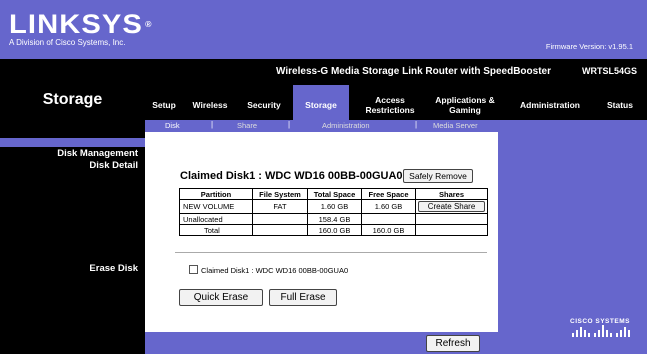  Describe the element at coordinates (216, 230) in the screenshot. I see `cell-partition: Total` at that location.